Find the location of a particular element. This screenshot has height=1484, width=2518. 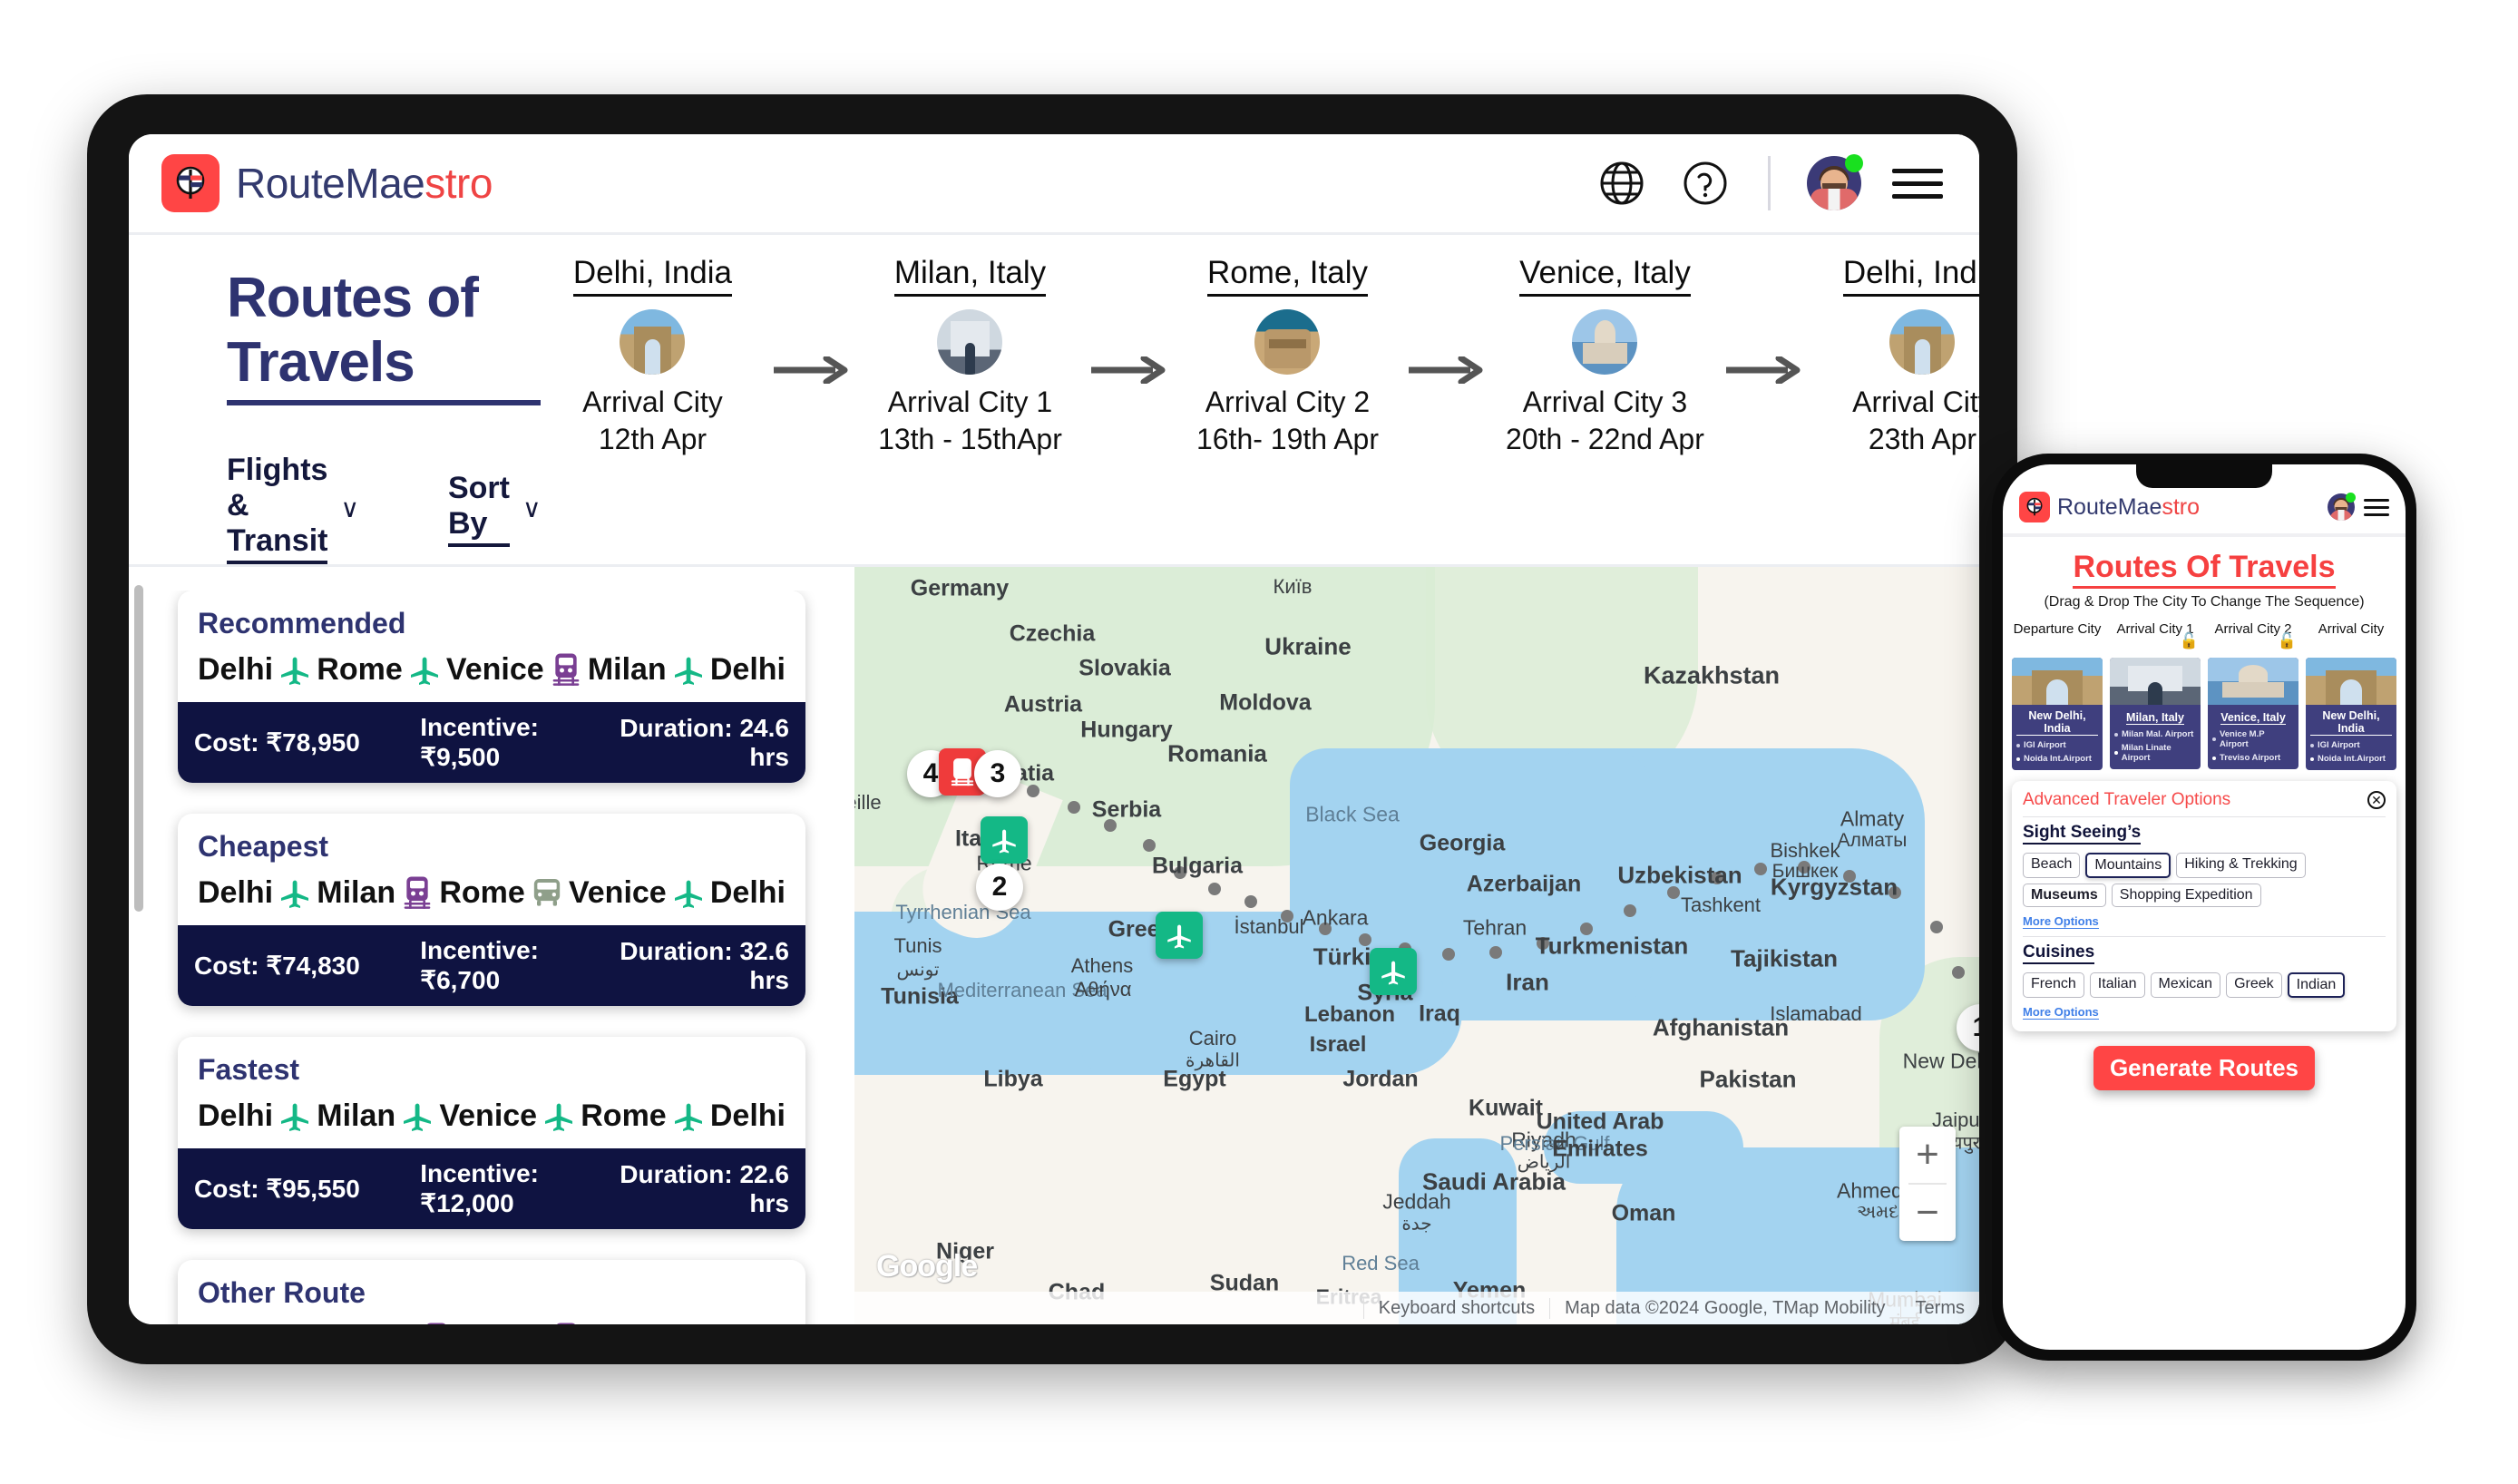

option-chip: Greek is located at coordinates (2254, 985).